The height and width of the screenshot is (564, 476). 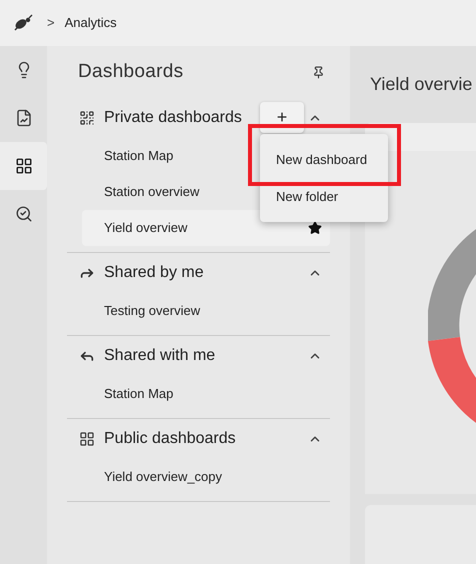 What do you see at coordinates (173, 118) in the screenshot?
I see `section-title: Private dashboards` at bounding box center [173, 118].